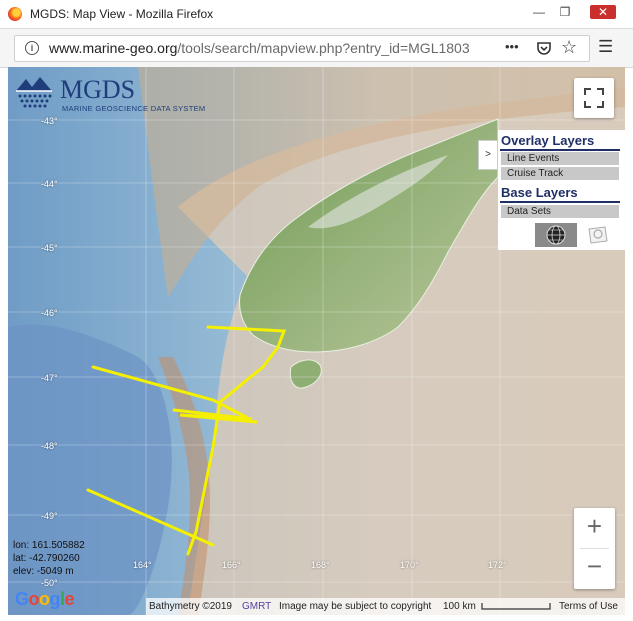 Image resolution: width=633 pixels, height=621 pixels. What do you see at coordinates (560, 158) in the screenshot?
I see `layer-item-line-events: Line Events` at bounding box center [560, 158].